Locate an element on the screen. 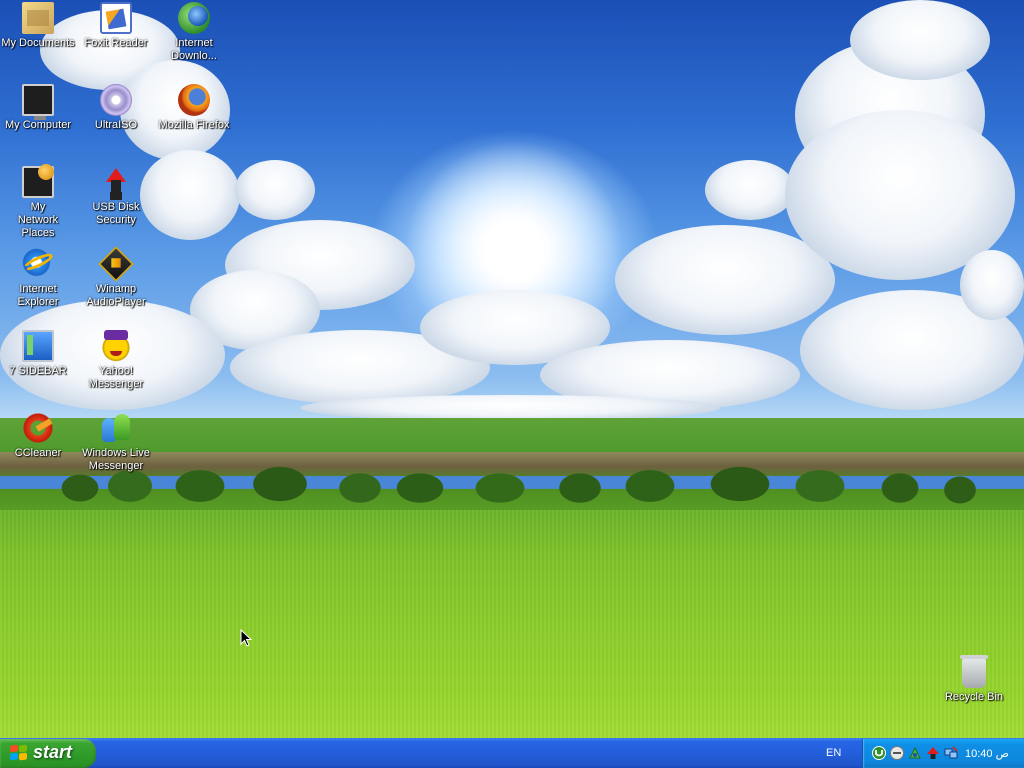  ultraiso-disc-icon is located at coordinates (116, 100).